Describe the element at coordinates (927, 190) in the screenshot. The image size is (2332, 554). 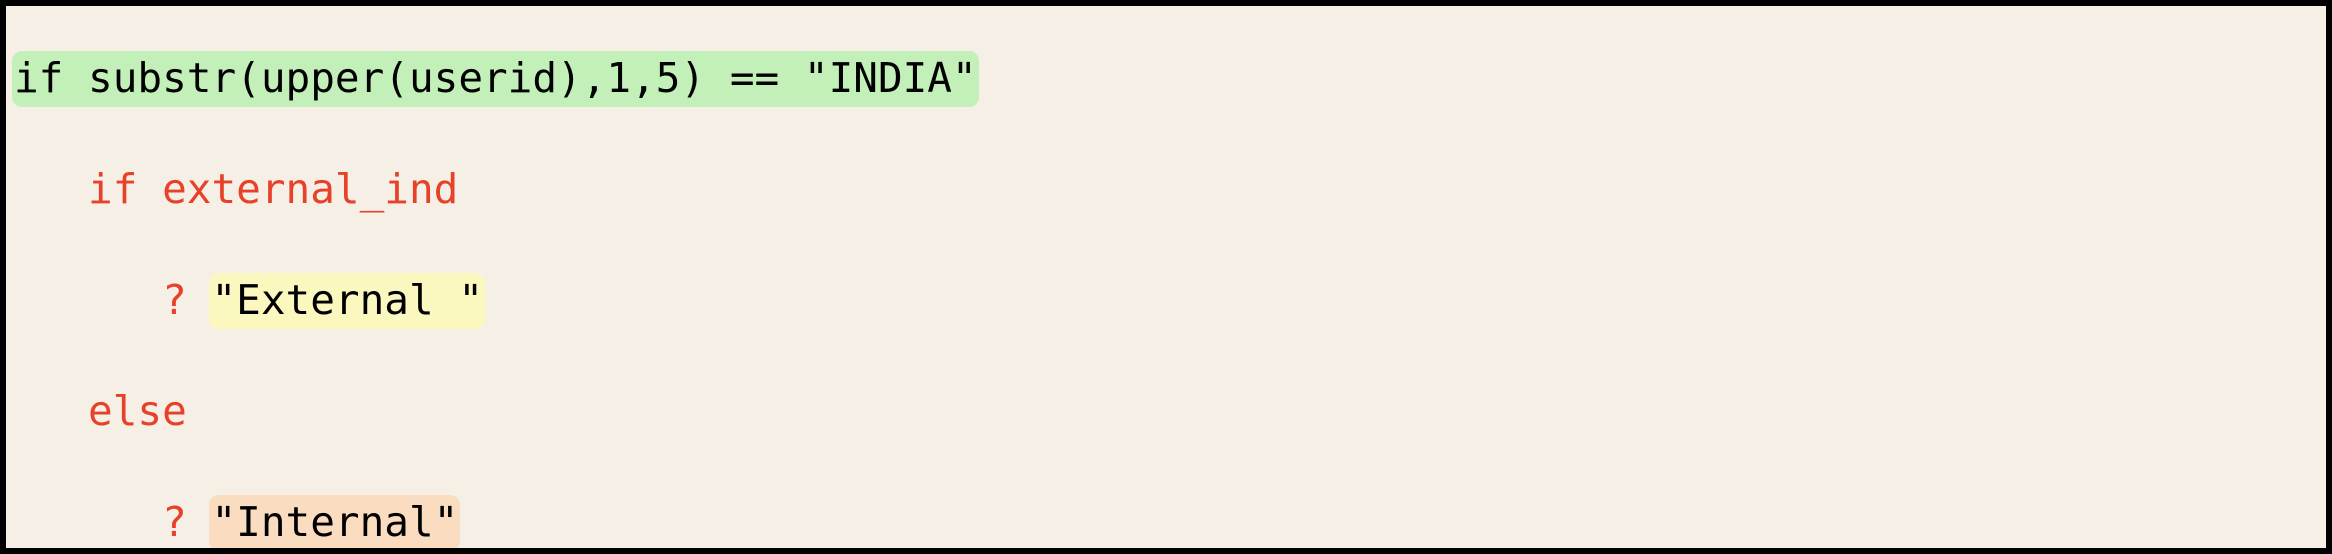
I see `code-line: if external_ind` at that location.